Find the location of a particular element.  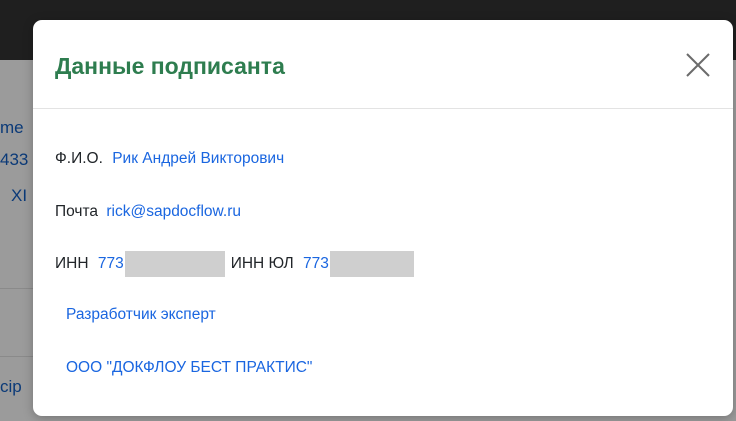

position-link: Разработчик эксперт is located at coordinates (141, 315).